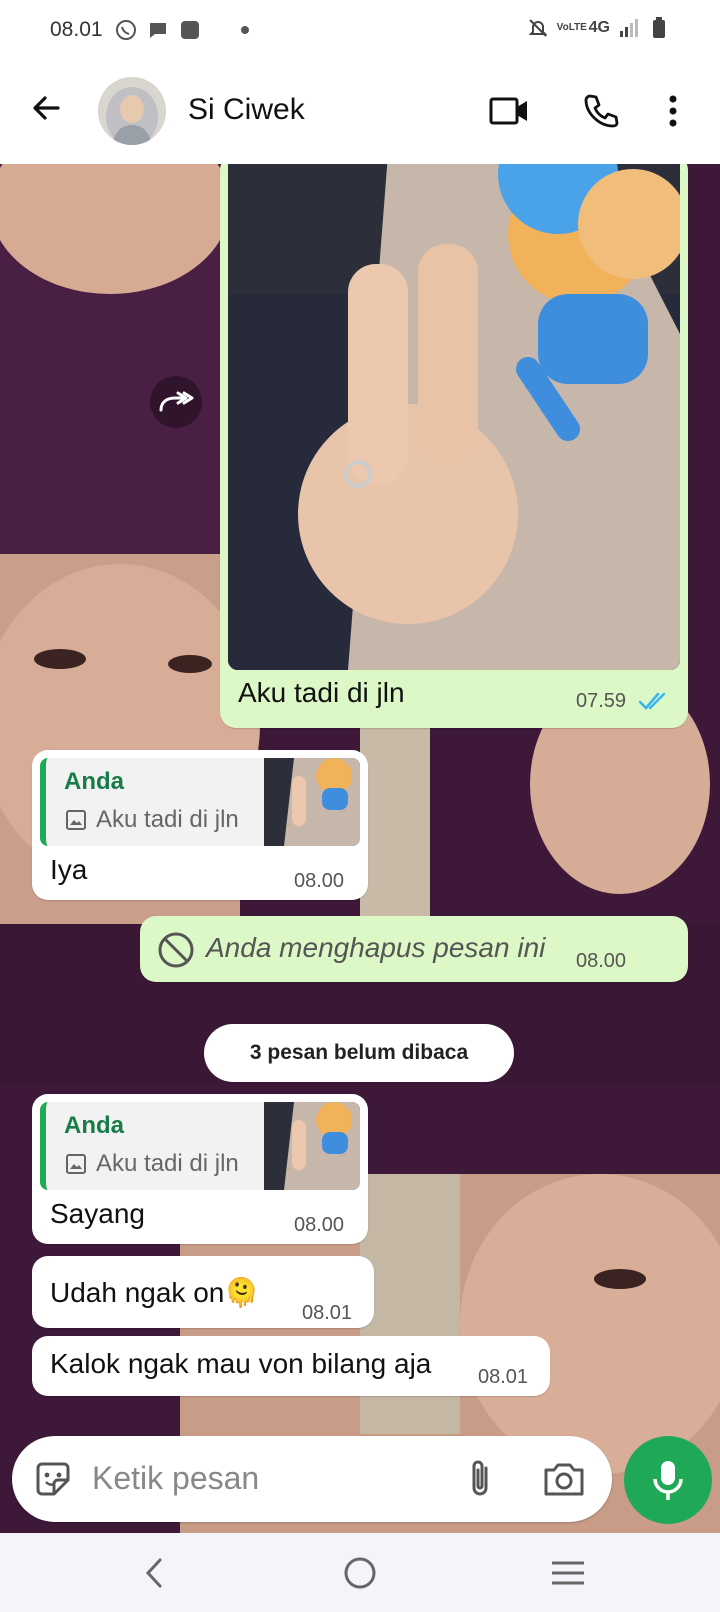 Image resolution: width=720 pixels, height=1612 pixels. I want to click on home-circle-icon, so click(360, 1573).